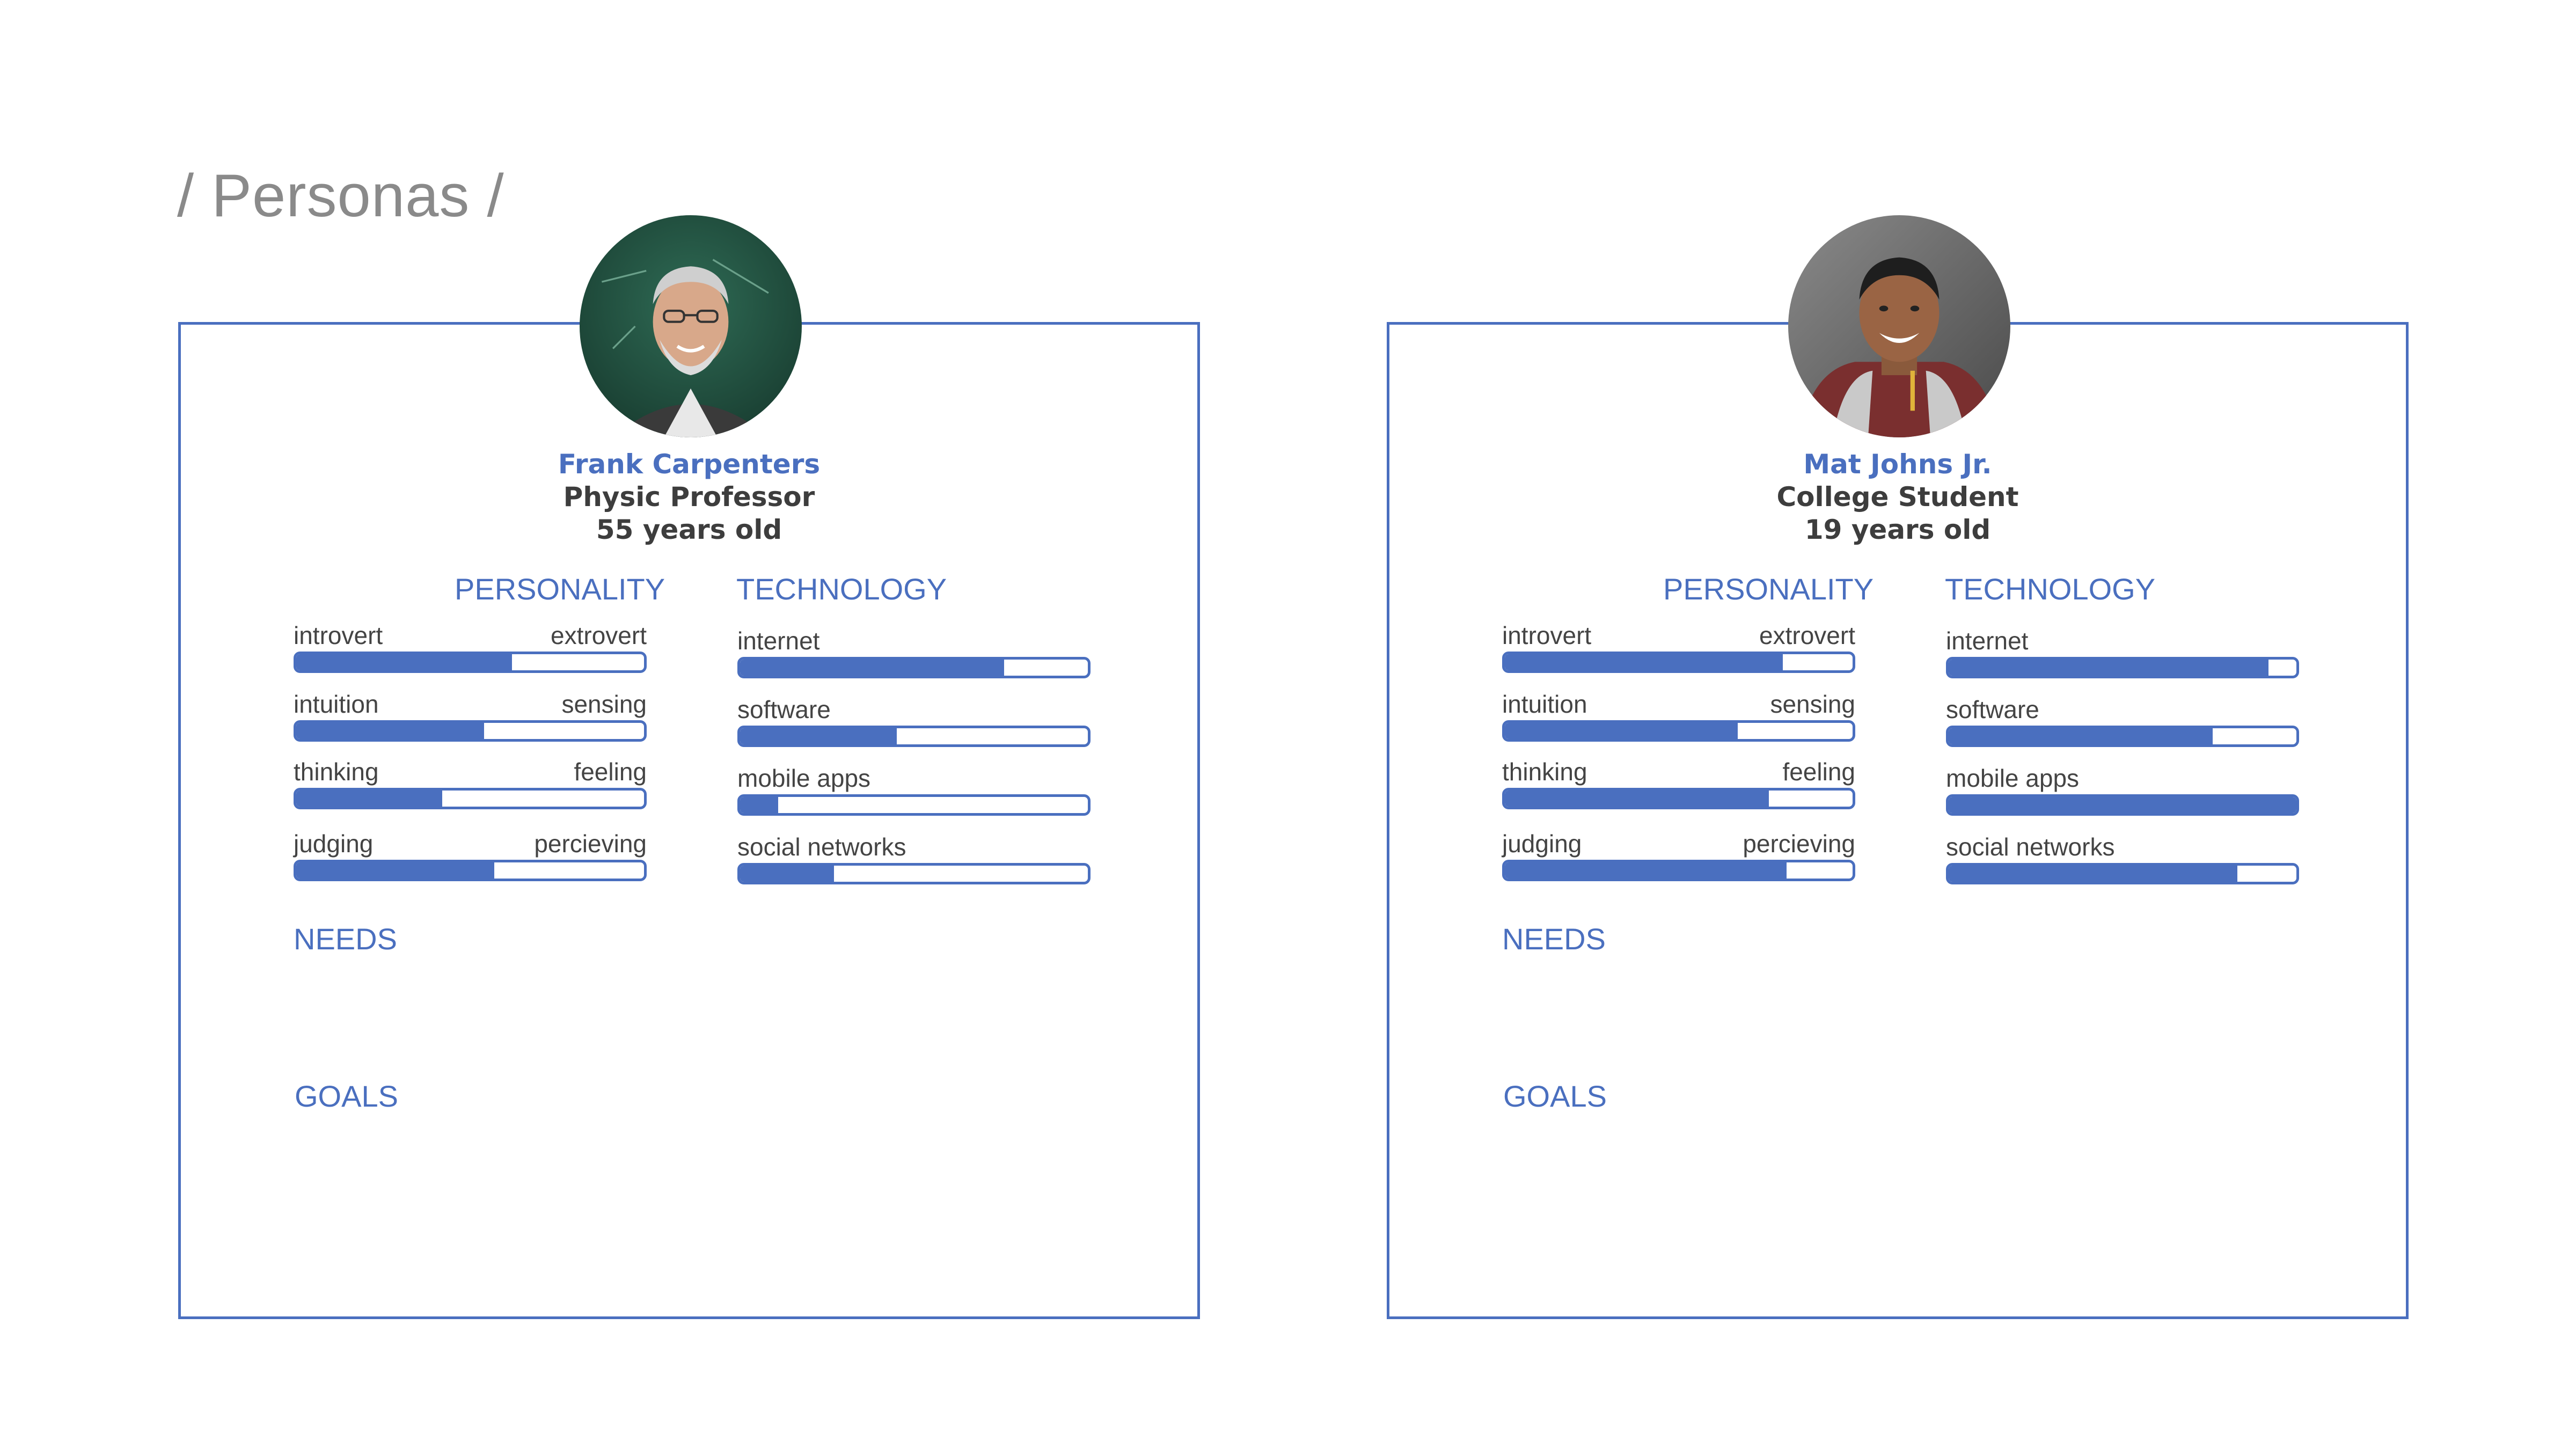  Describe the element at coordinates (689, 464) in the screenshot. I see `persona-name: Frank Carpenters` at that location.